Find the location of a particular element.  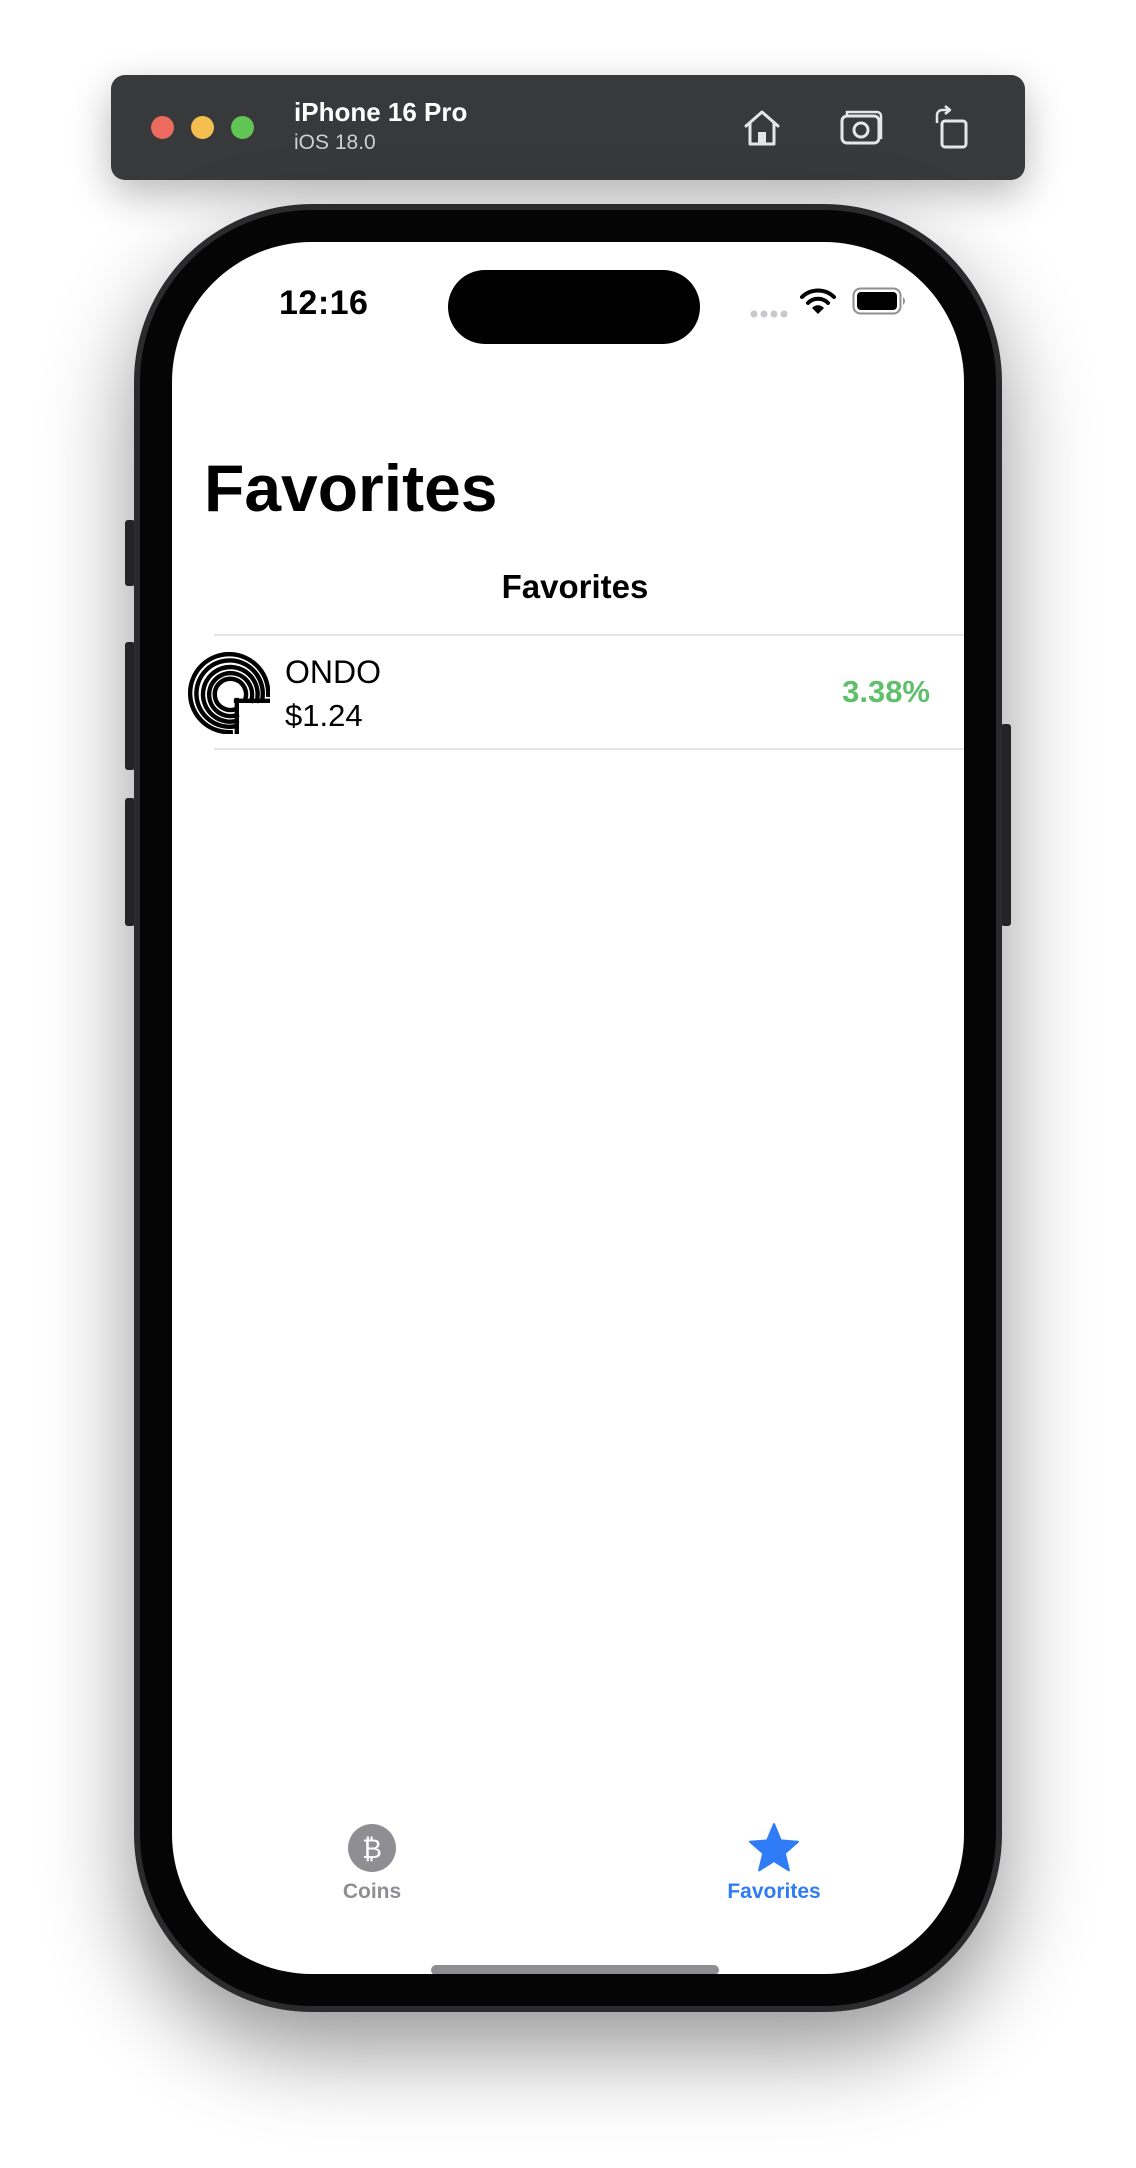

minimize-window-button is located at coordinates (202, 127).